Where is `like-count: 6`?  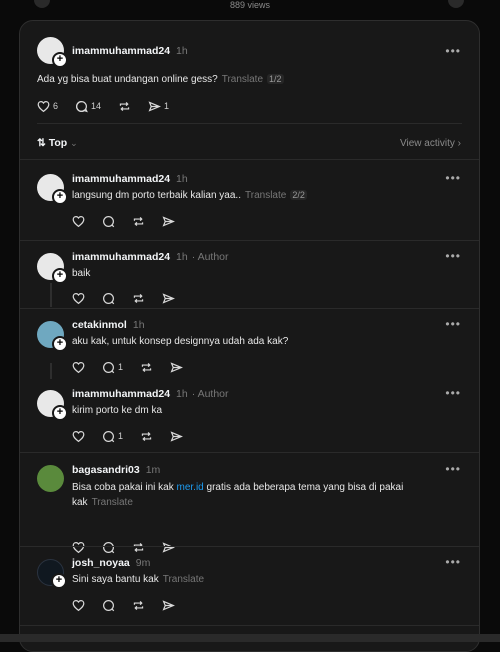 like-count: 6 is located at coordinates (56, 106).